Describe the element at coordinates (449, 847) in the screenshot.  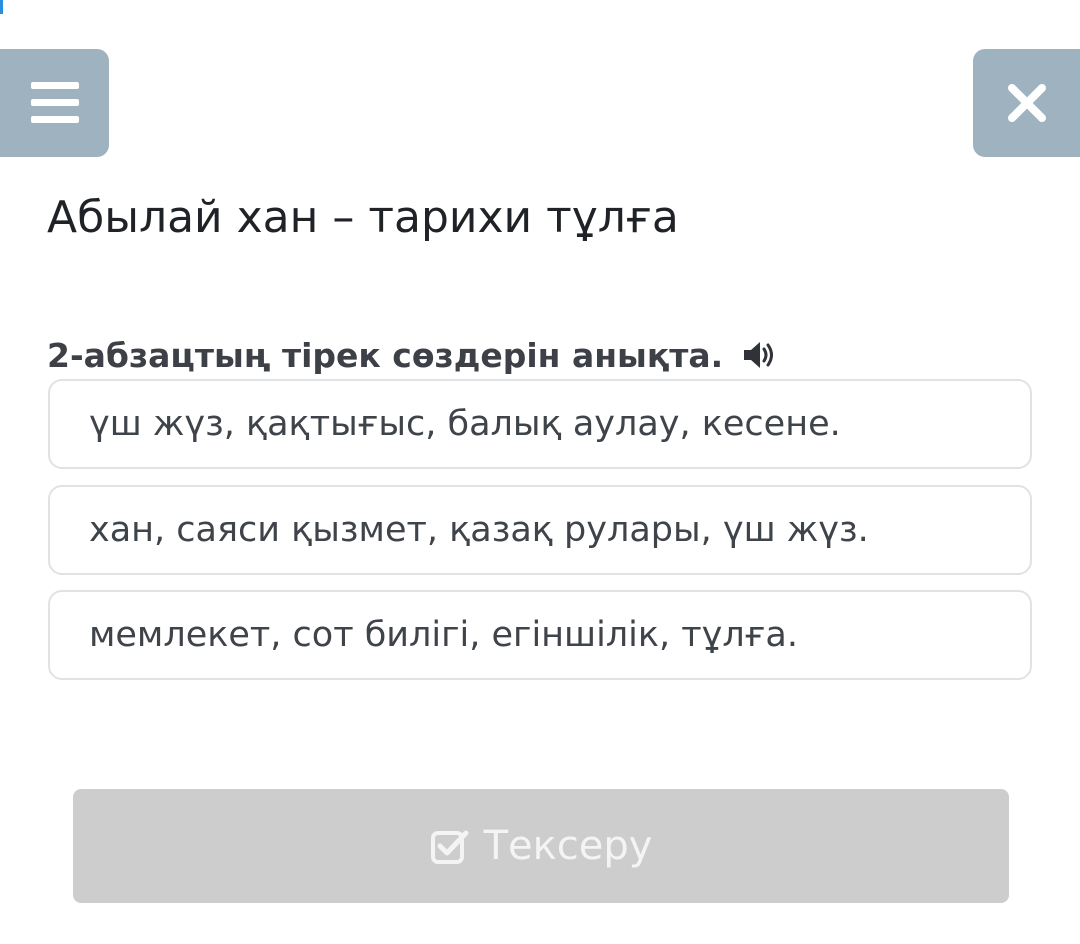
I see `checkbox-check-icon` at that location.